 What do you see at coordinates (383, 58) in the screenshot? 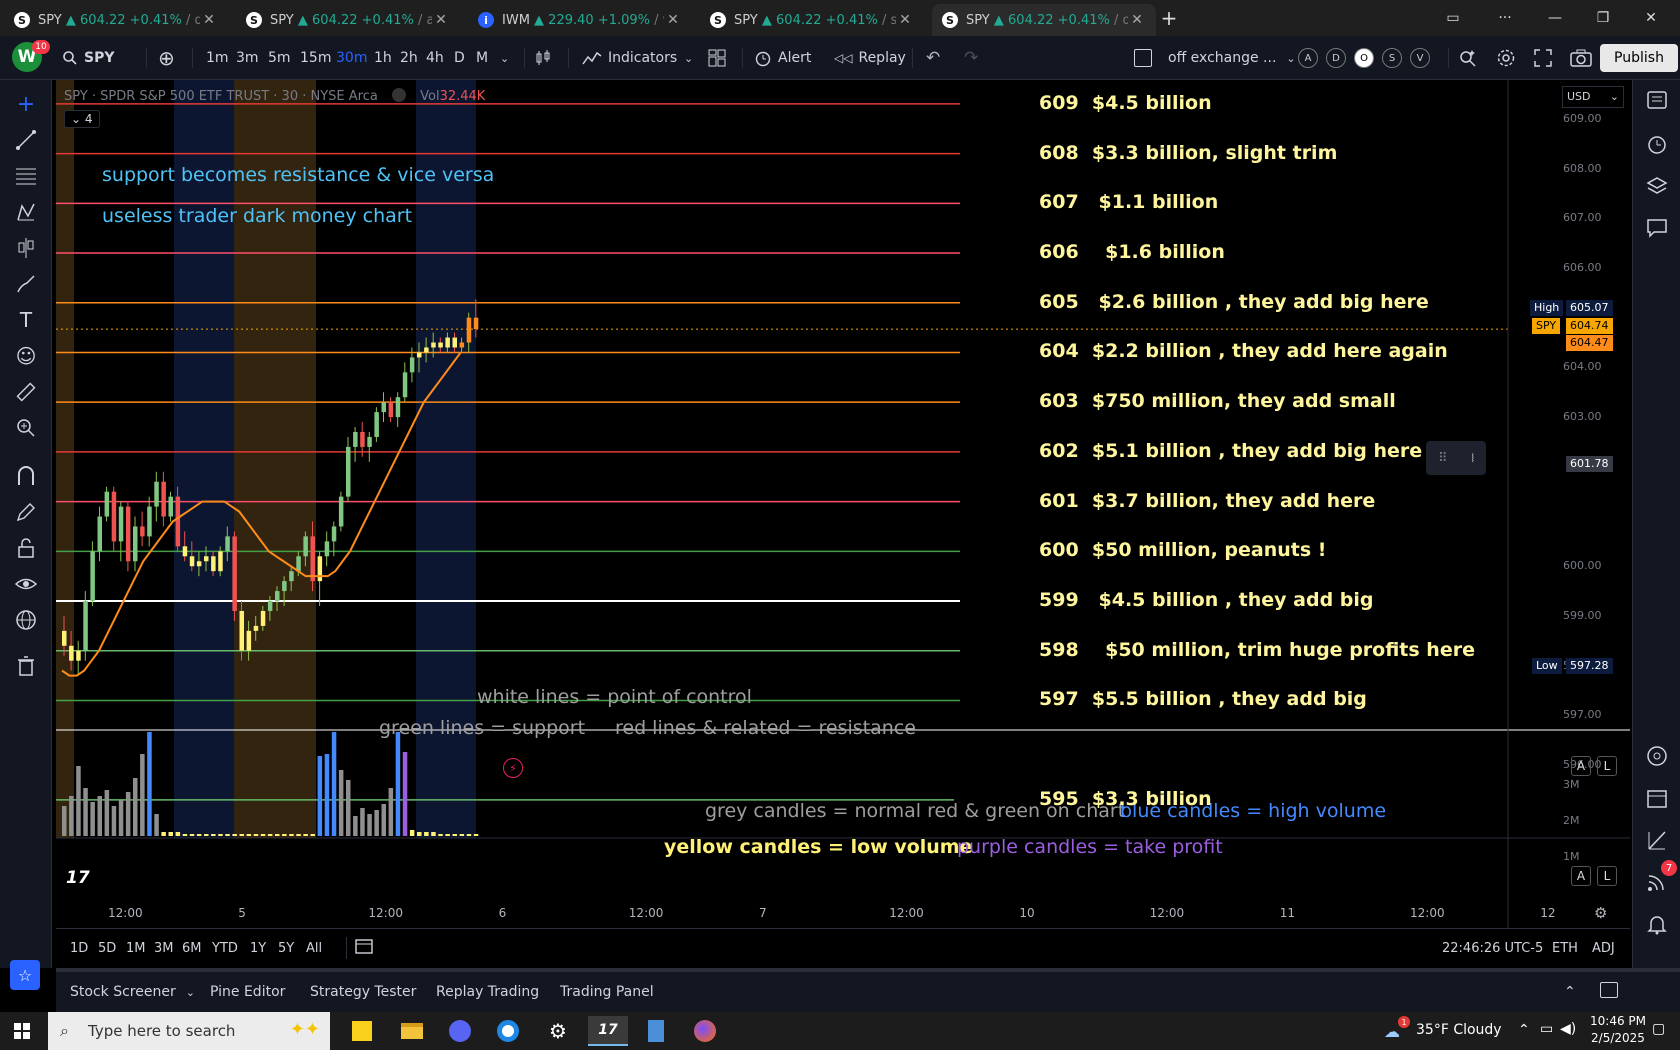
I see `interval-1h-button: 1h` at bounding box center [383, 58].